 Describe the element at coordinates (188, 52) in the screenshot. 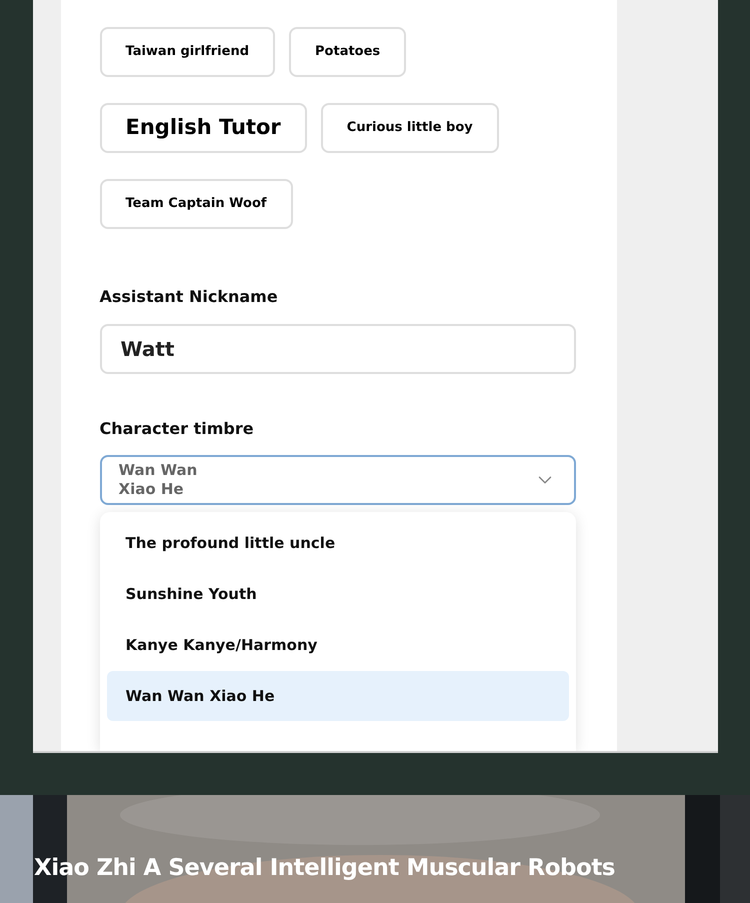

I see `template-chip: Taiwan girlfriend` at that location.